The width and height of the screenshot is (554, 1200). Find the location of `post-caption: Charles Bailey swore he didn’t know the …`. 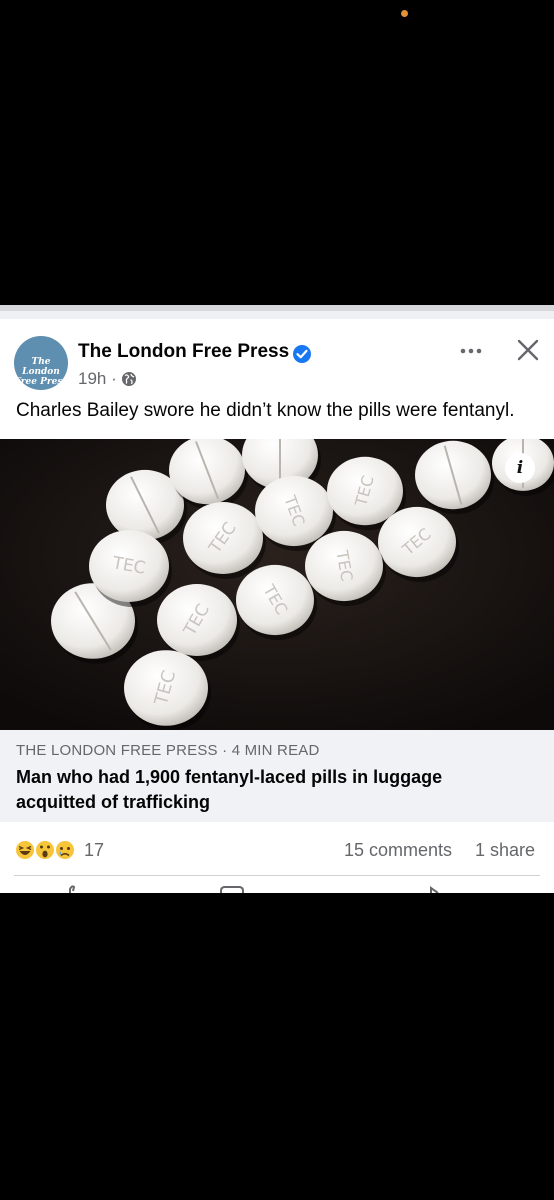

post-caption: Charles Bailey swore he didn’t know the … is located at coordinates (265, 410).